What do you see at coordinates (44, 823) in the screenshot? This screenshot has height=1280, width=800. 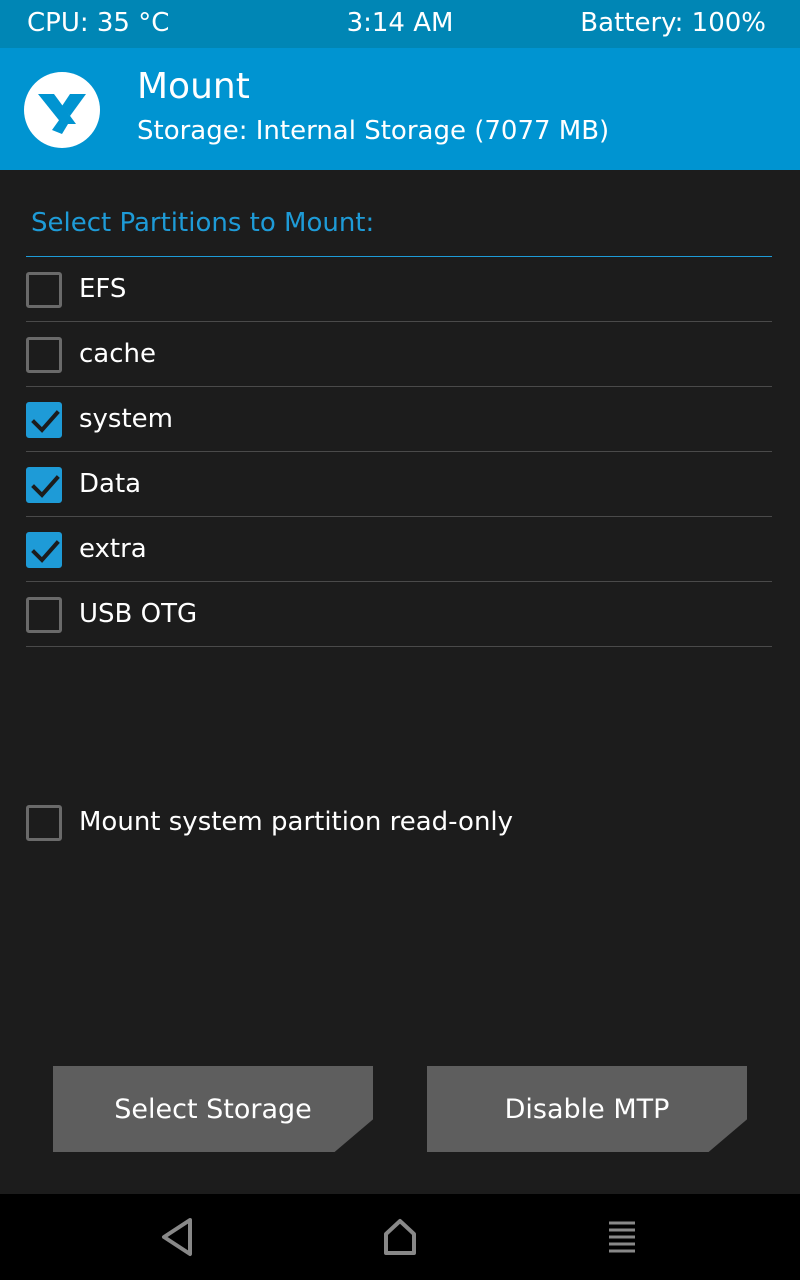 I see `readonly-checkbox` at bounding box center [44, 823].